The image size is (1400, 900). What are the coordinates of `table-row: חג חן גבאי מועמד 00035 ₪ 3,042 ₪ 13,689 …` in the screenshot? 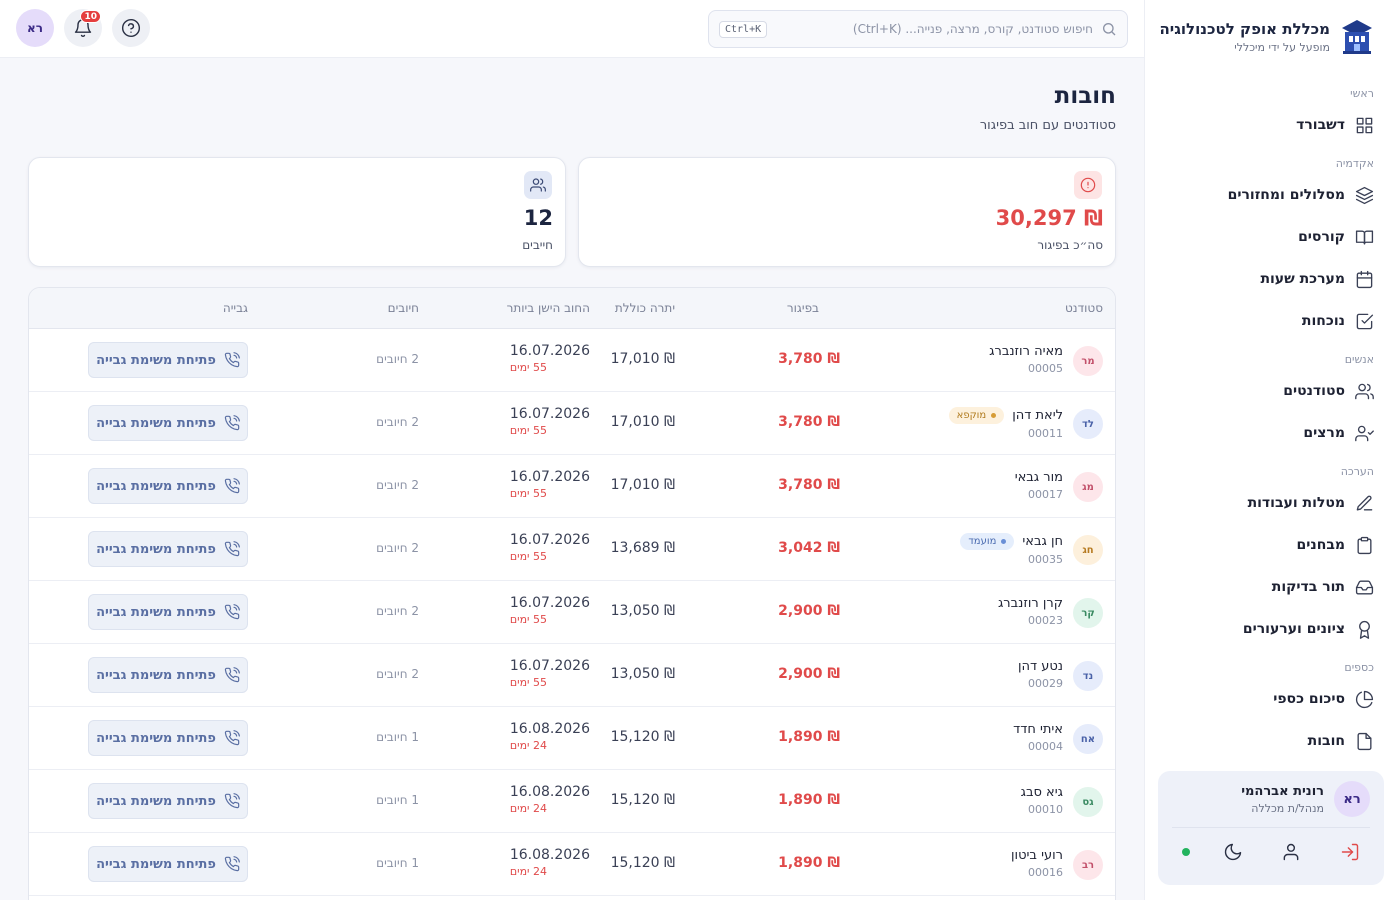 It's located at (572, 549).